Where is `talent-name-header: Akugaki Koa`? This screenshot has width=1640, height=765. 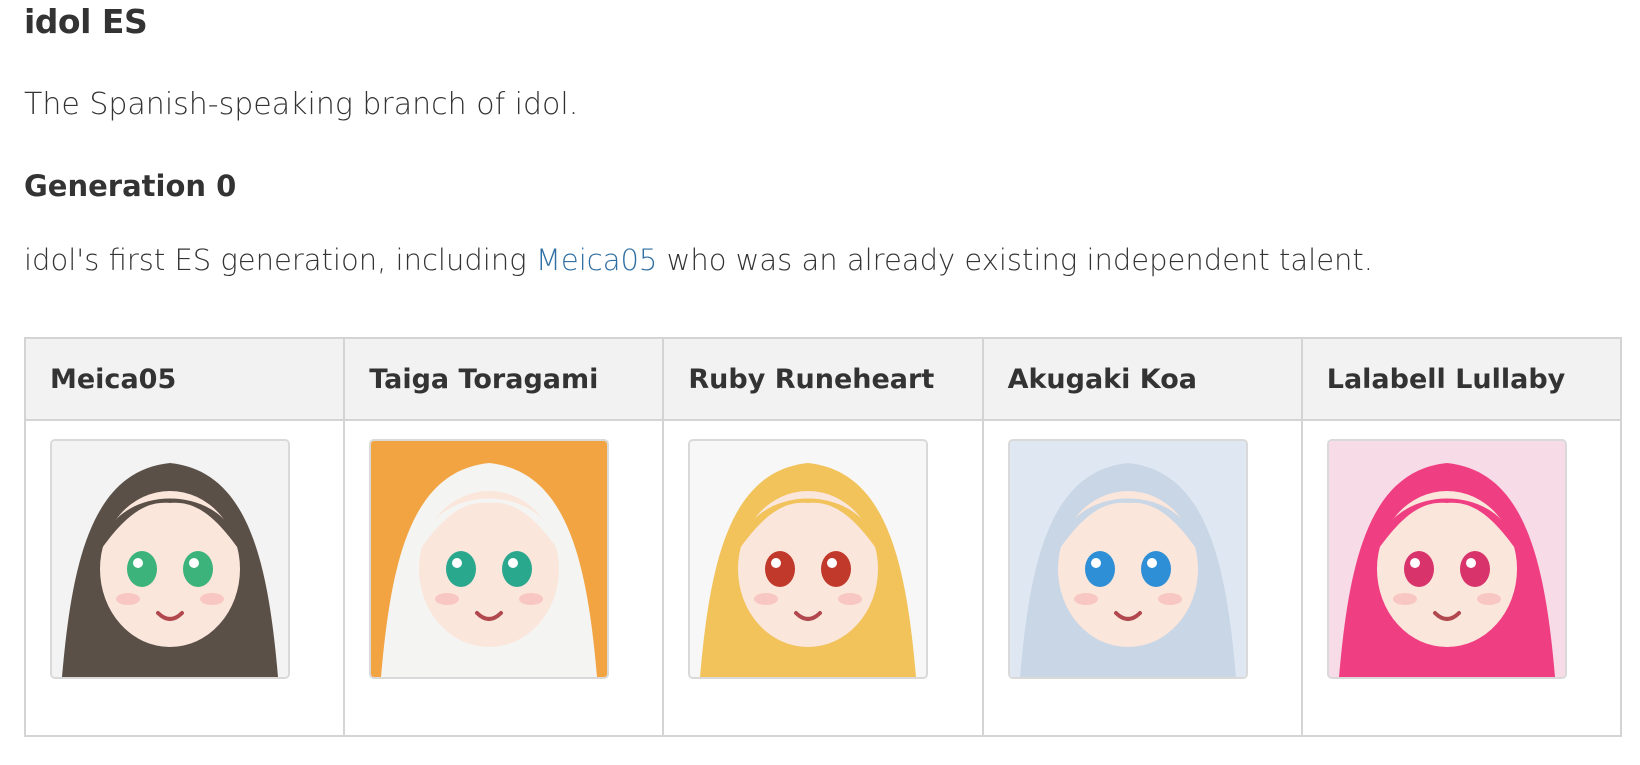 talent-name-header: Akugaki Koa is located at coordinates (1142, 379).